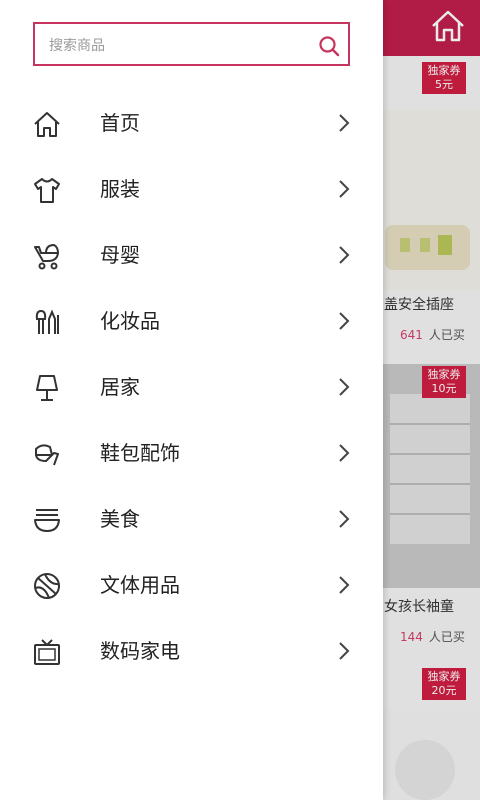  I want to click on menu-item-label: 居家, so click(120, 387).